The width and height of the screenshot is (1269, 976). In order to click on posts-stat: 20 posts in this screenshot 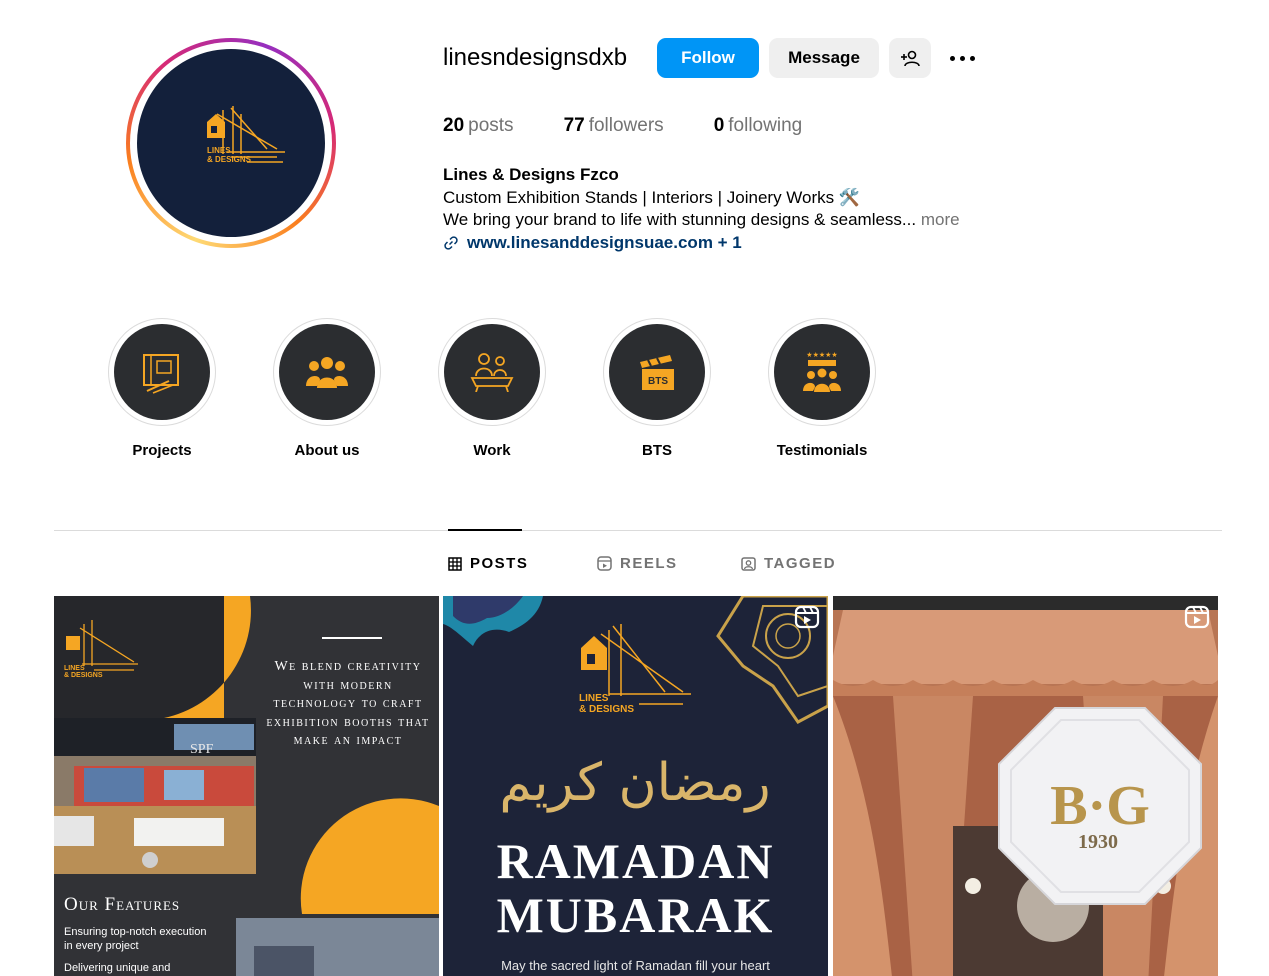, I will do `click(478, 126)`.